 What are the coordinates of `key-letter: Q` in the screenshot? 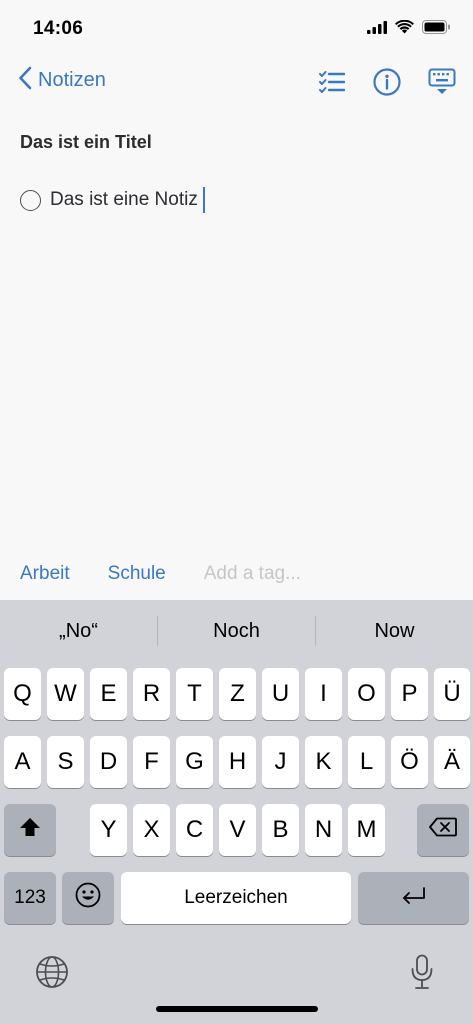 It's located at (22, 694).